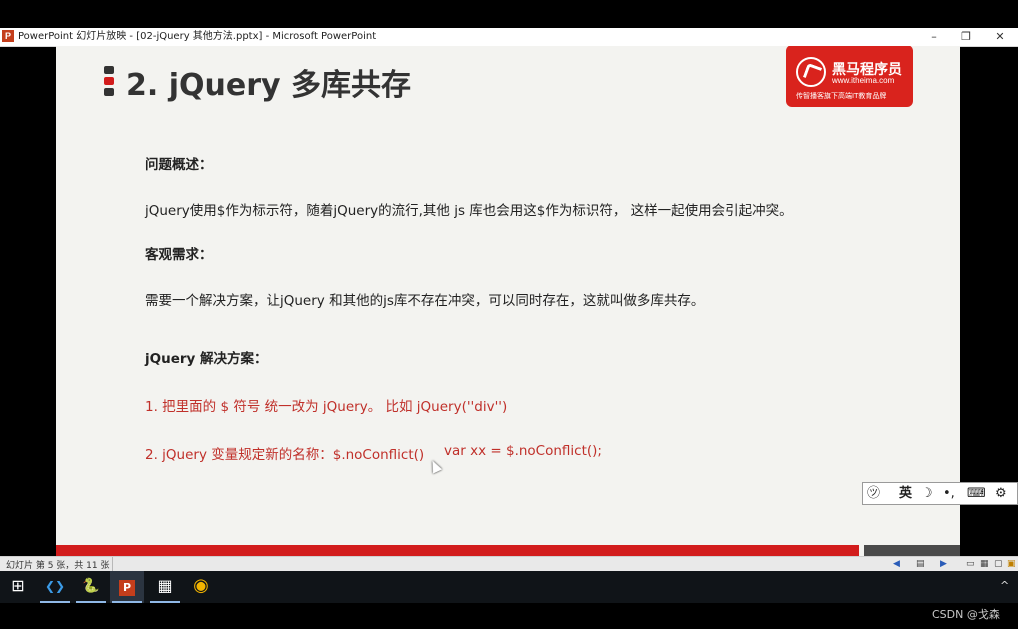 This screenshot has width=1018, height=629. I want to click on logo-url: www.itheima.com, so click(863, 80).